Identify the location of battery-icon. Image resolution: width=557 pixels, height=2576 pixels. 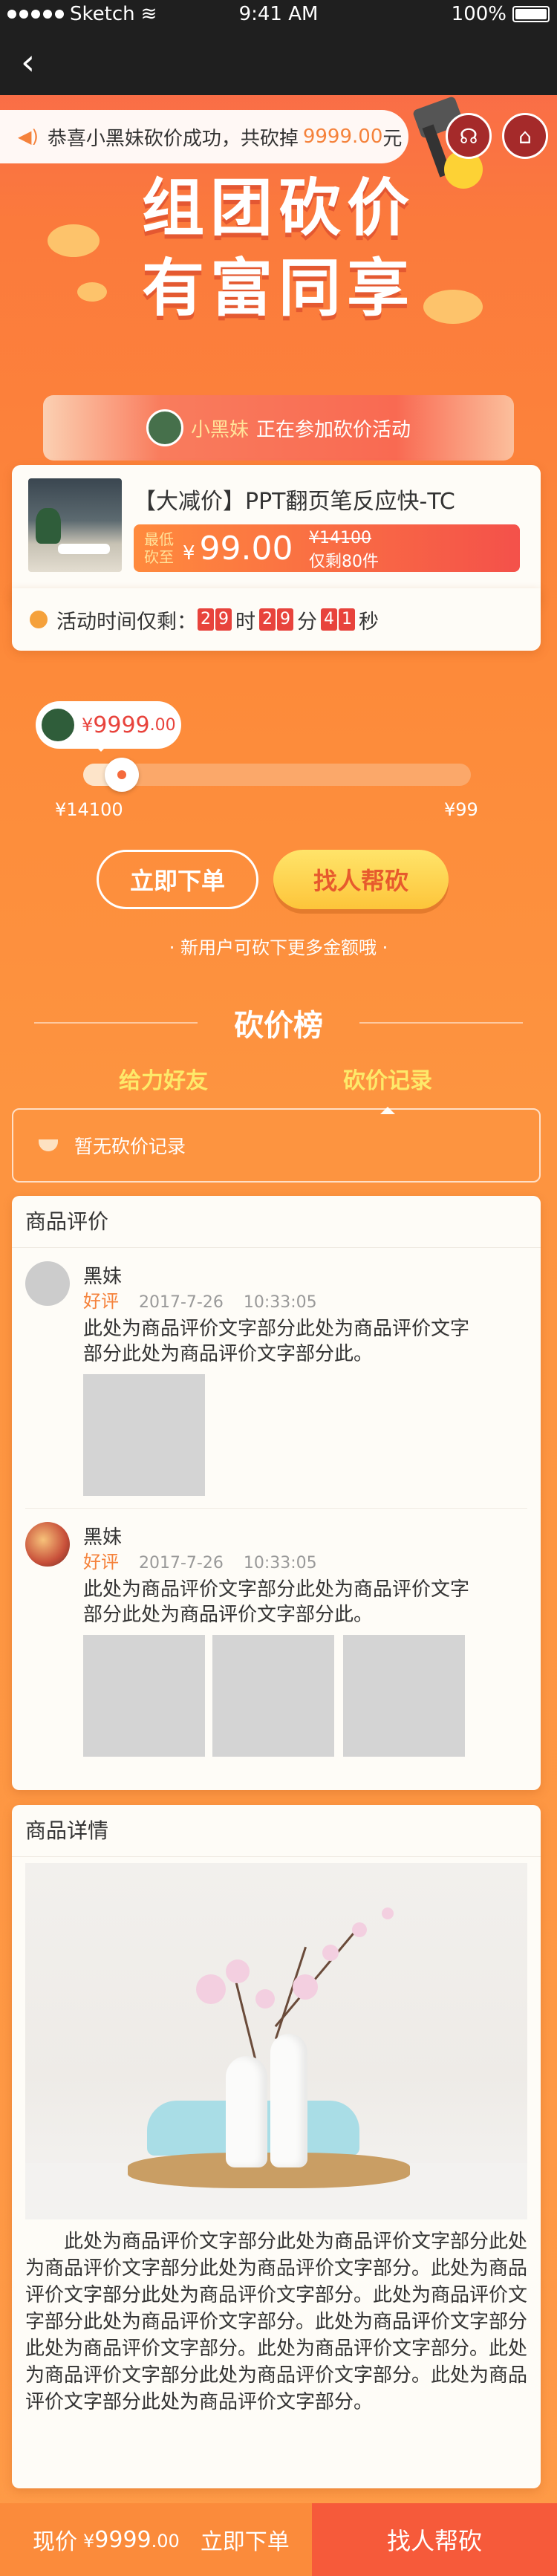
(531, 14).